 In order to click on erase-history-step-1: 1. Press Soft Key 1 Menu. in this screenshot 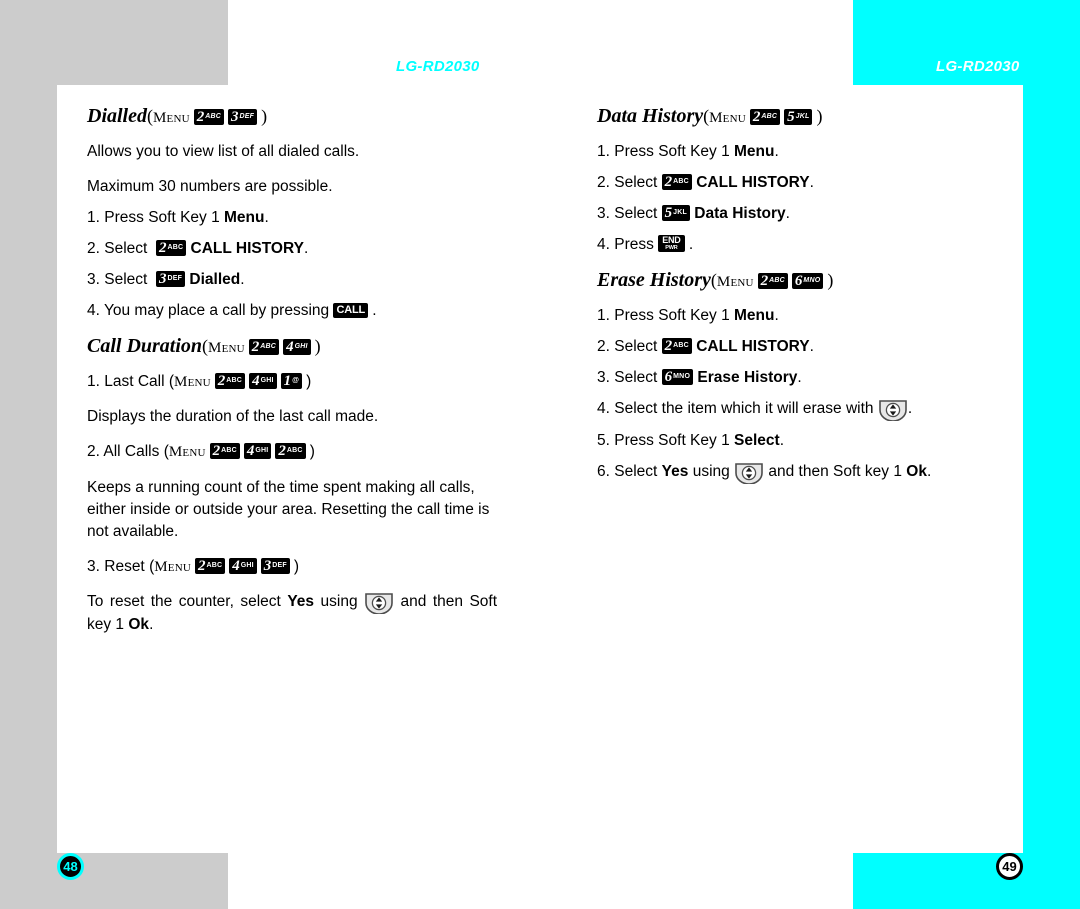, I will do `click(688, 315)`.